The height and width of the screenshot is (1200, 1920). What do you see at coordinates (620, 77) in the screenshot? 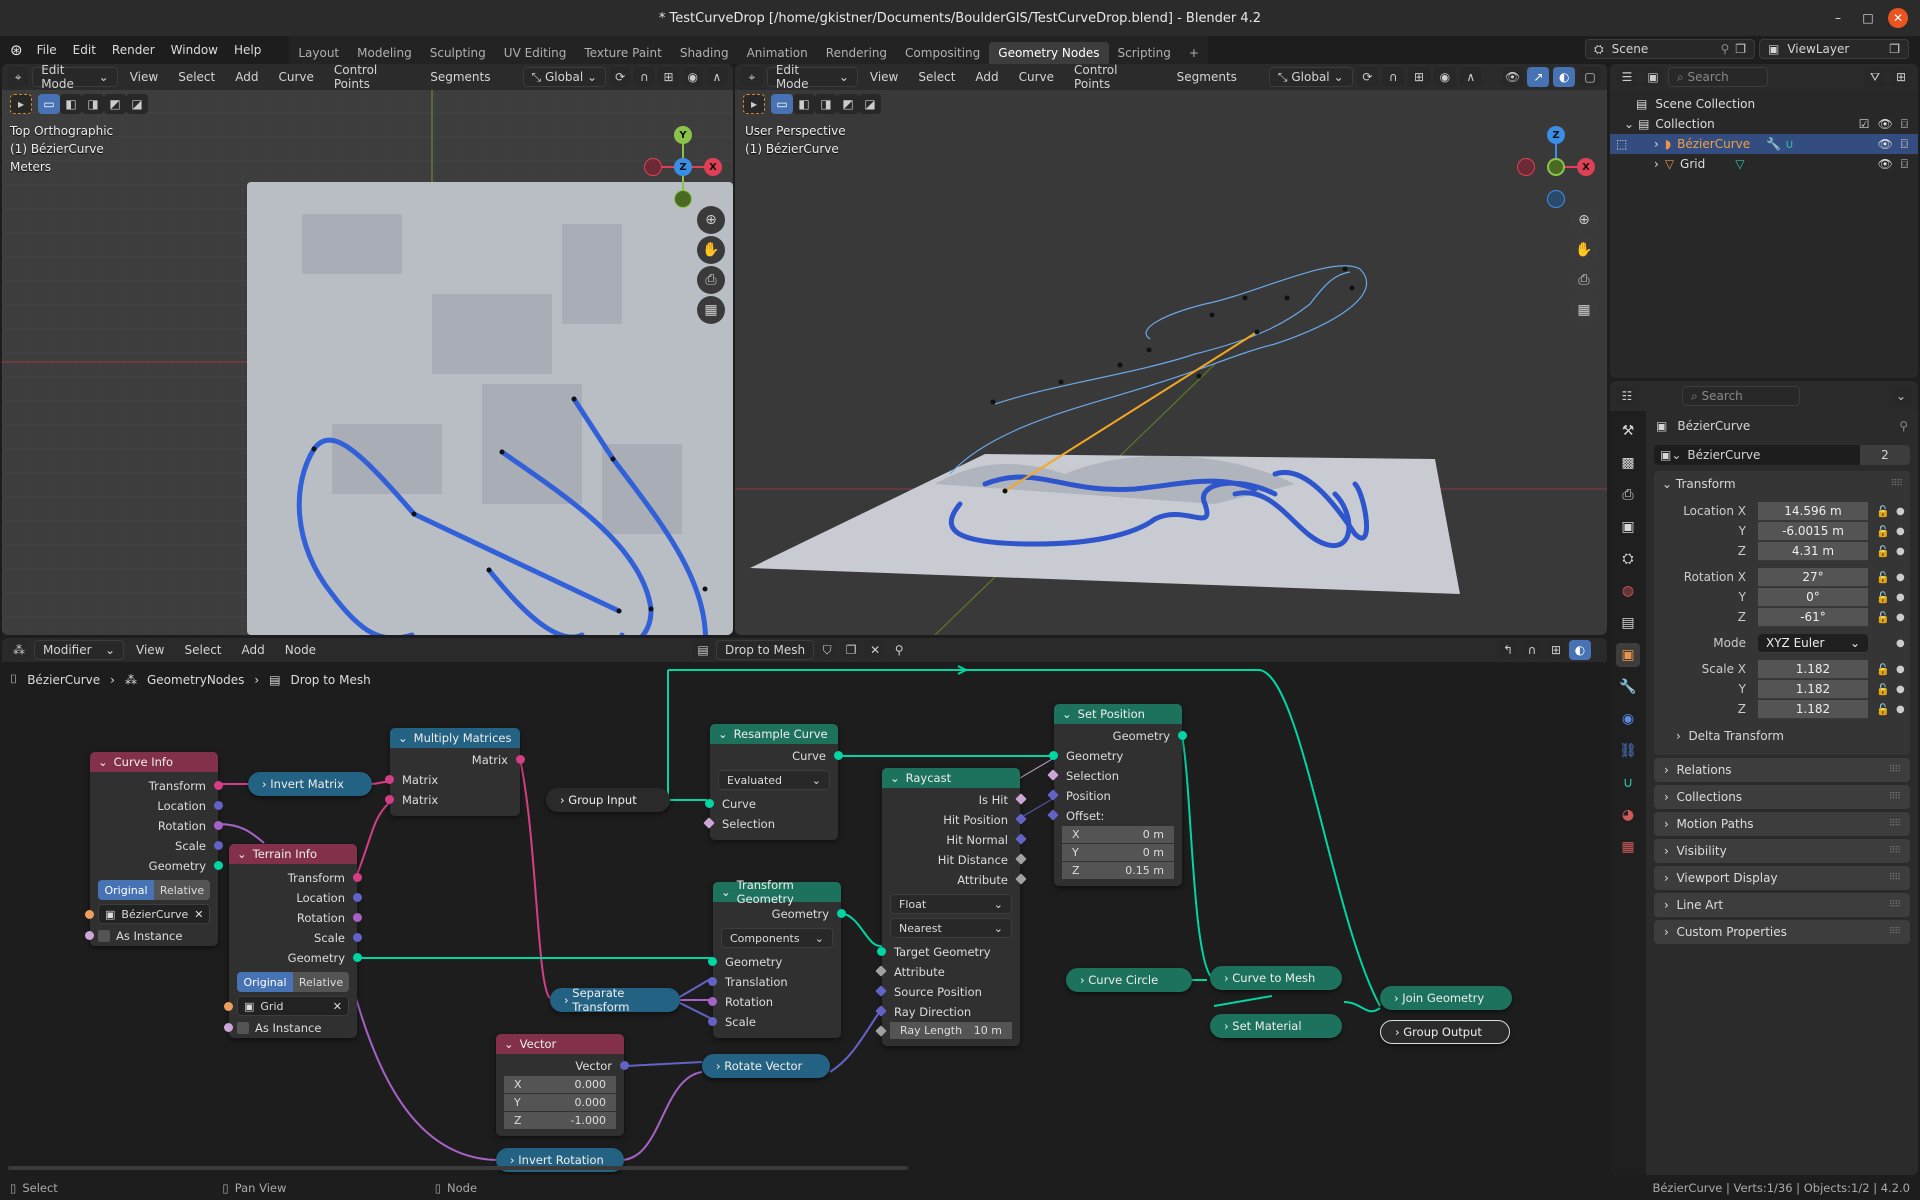
I see `pivot-icon: ⟳` at bounding box center [620, 77].